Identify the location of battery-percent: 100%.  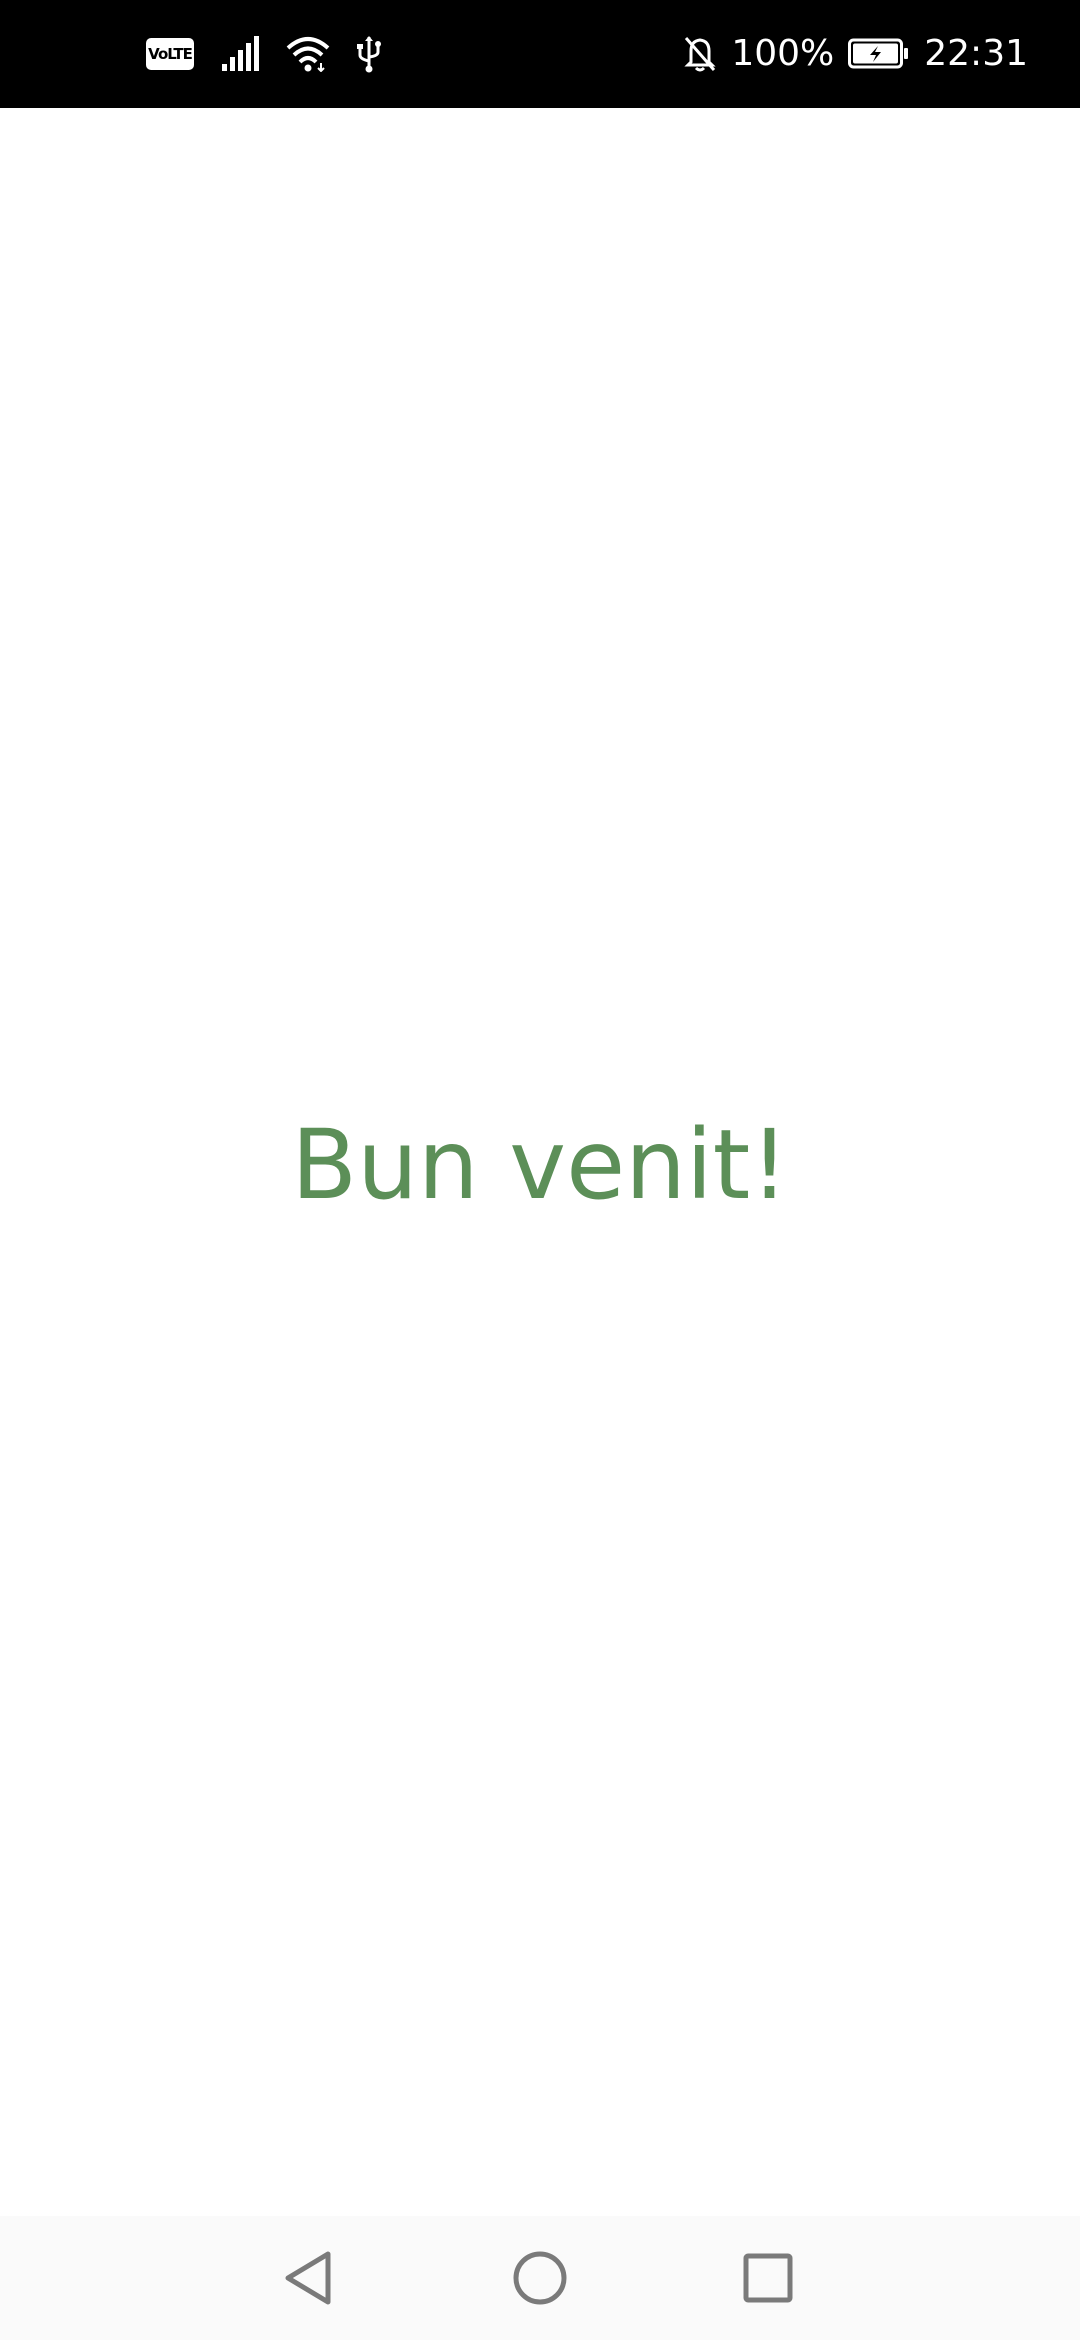
(783, 53).